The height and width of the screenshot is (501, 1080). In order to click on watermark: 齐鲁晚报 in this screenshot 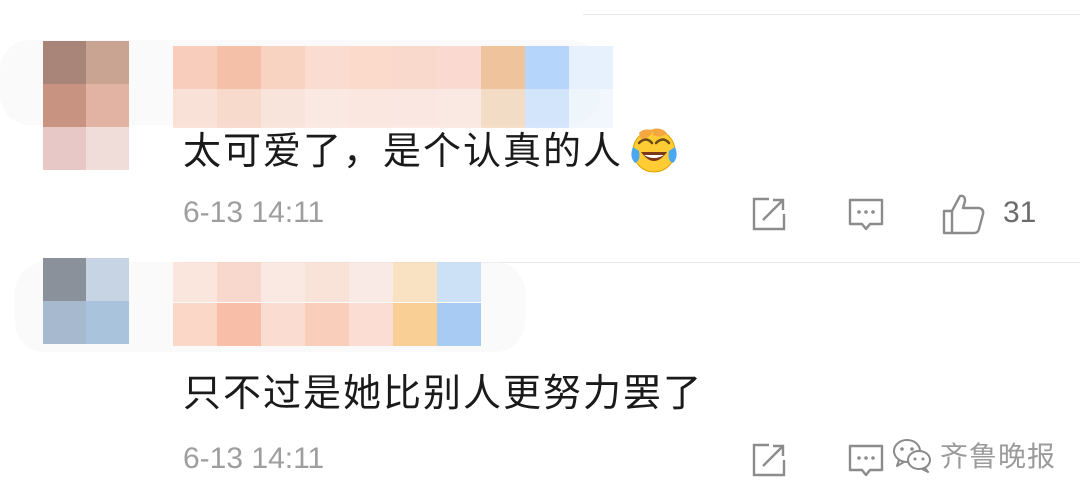, I will do `click(974, 455)`.